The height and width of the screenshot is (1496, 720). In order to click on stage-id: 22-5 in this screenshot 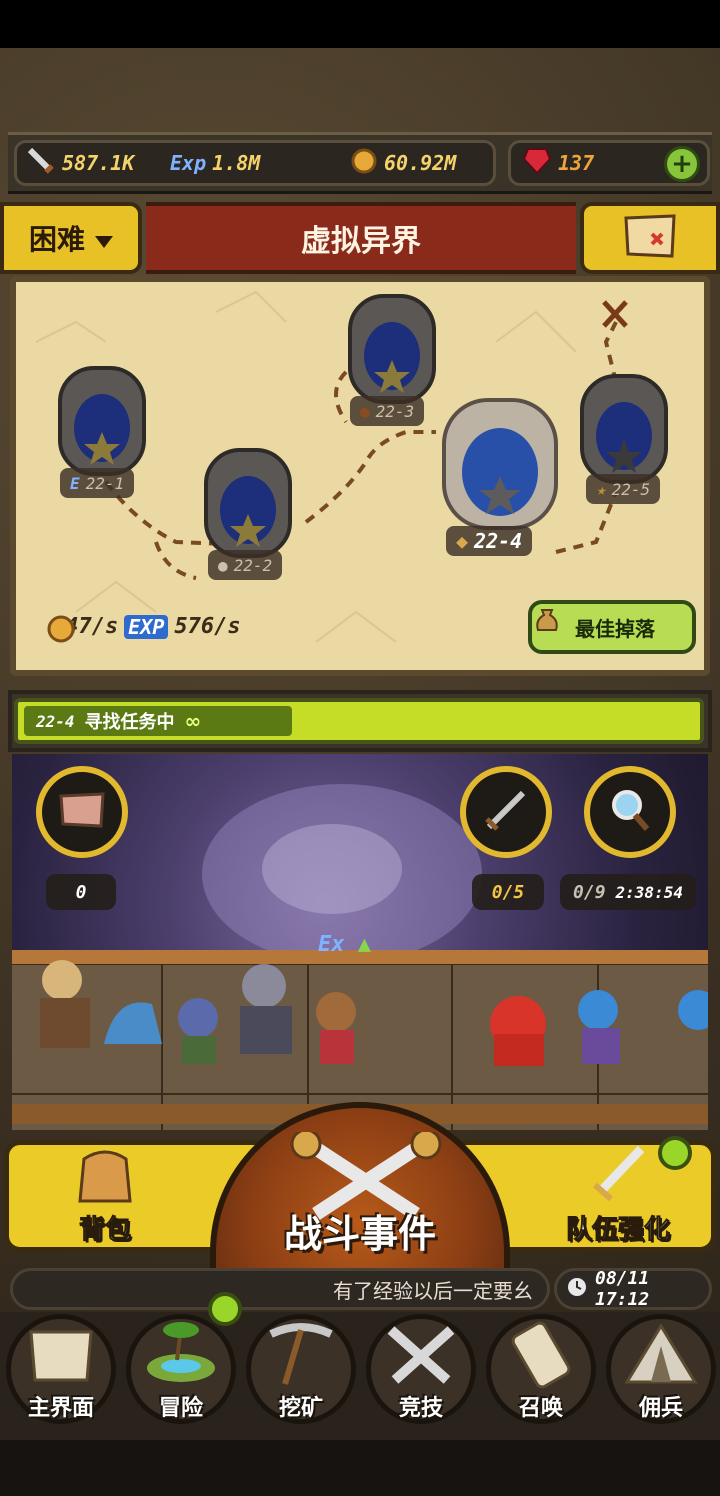, I will do `click(631, 489)`.